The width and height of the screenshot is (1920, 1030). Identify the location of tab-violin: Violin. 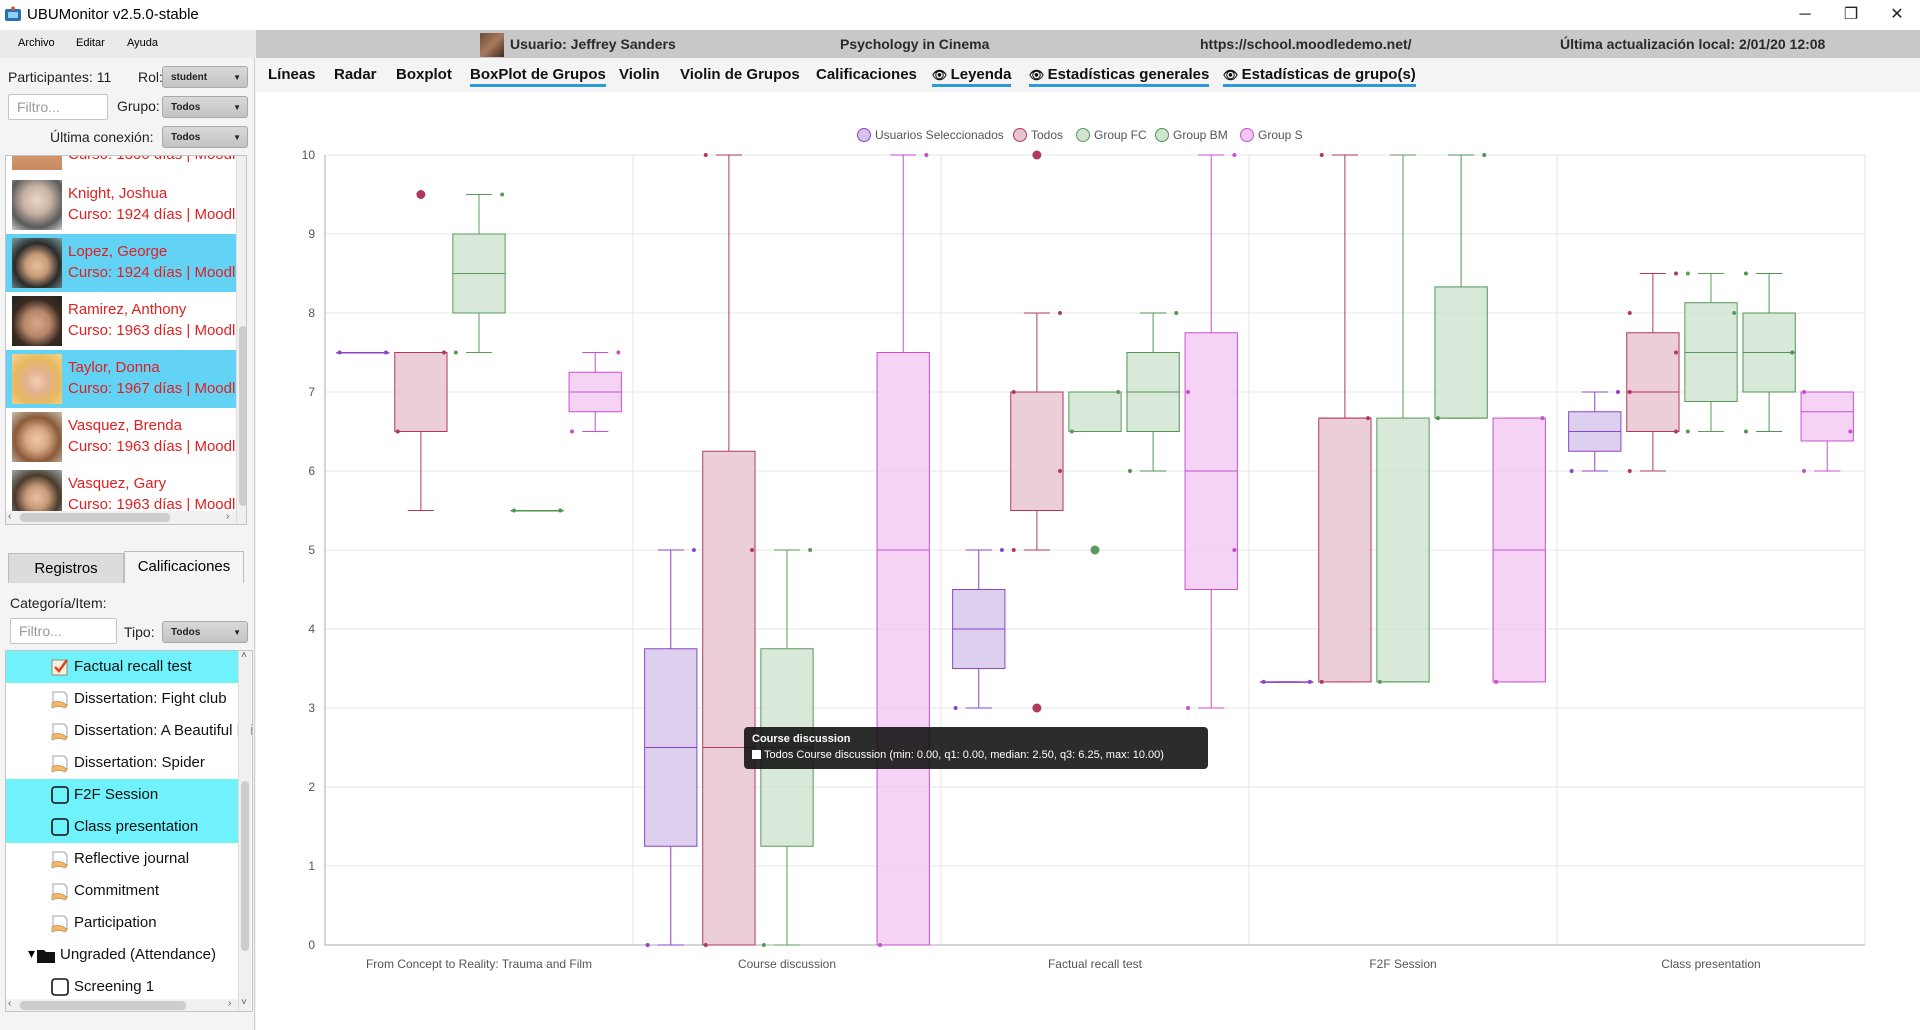
(639, 74).